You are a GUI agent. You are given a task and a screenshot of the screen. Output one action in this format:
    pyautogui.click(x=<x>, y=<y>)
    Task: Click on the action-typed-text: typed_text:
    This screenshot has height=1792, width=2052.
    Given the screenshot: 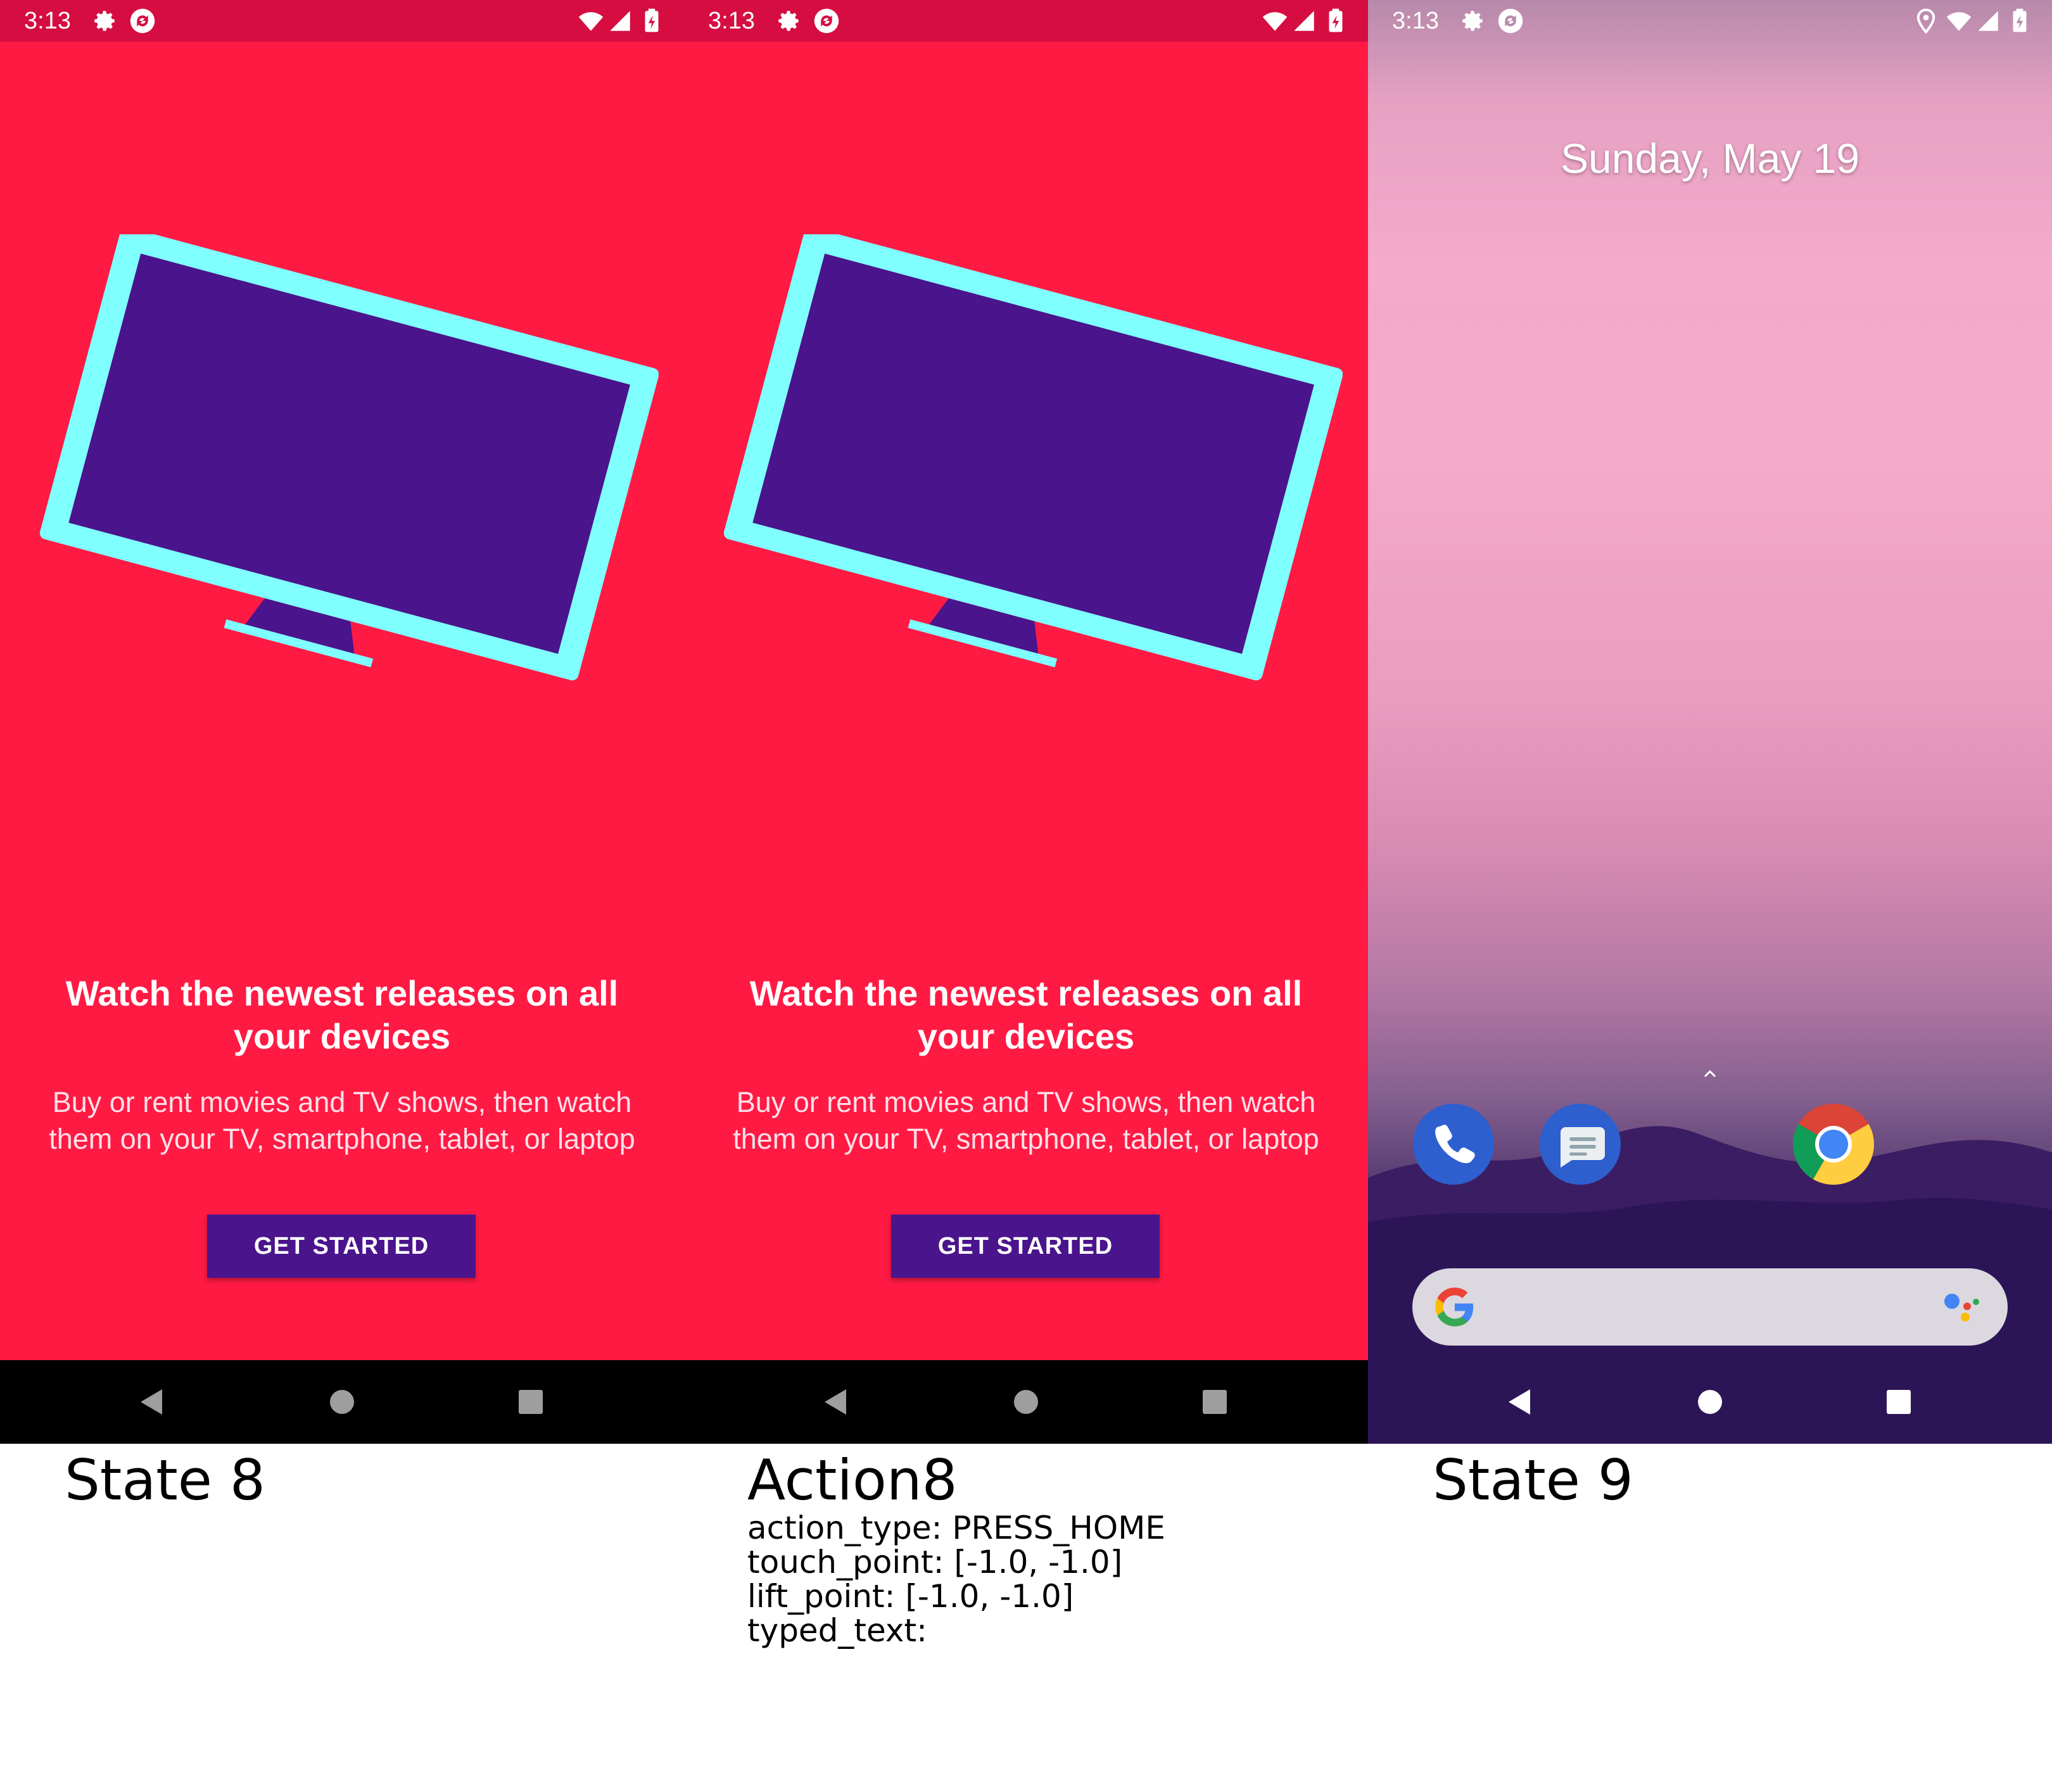 What is the action you would take?
    pyautogui.click(x=837, y=1630)
    